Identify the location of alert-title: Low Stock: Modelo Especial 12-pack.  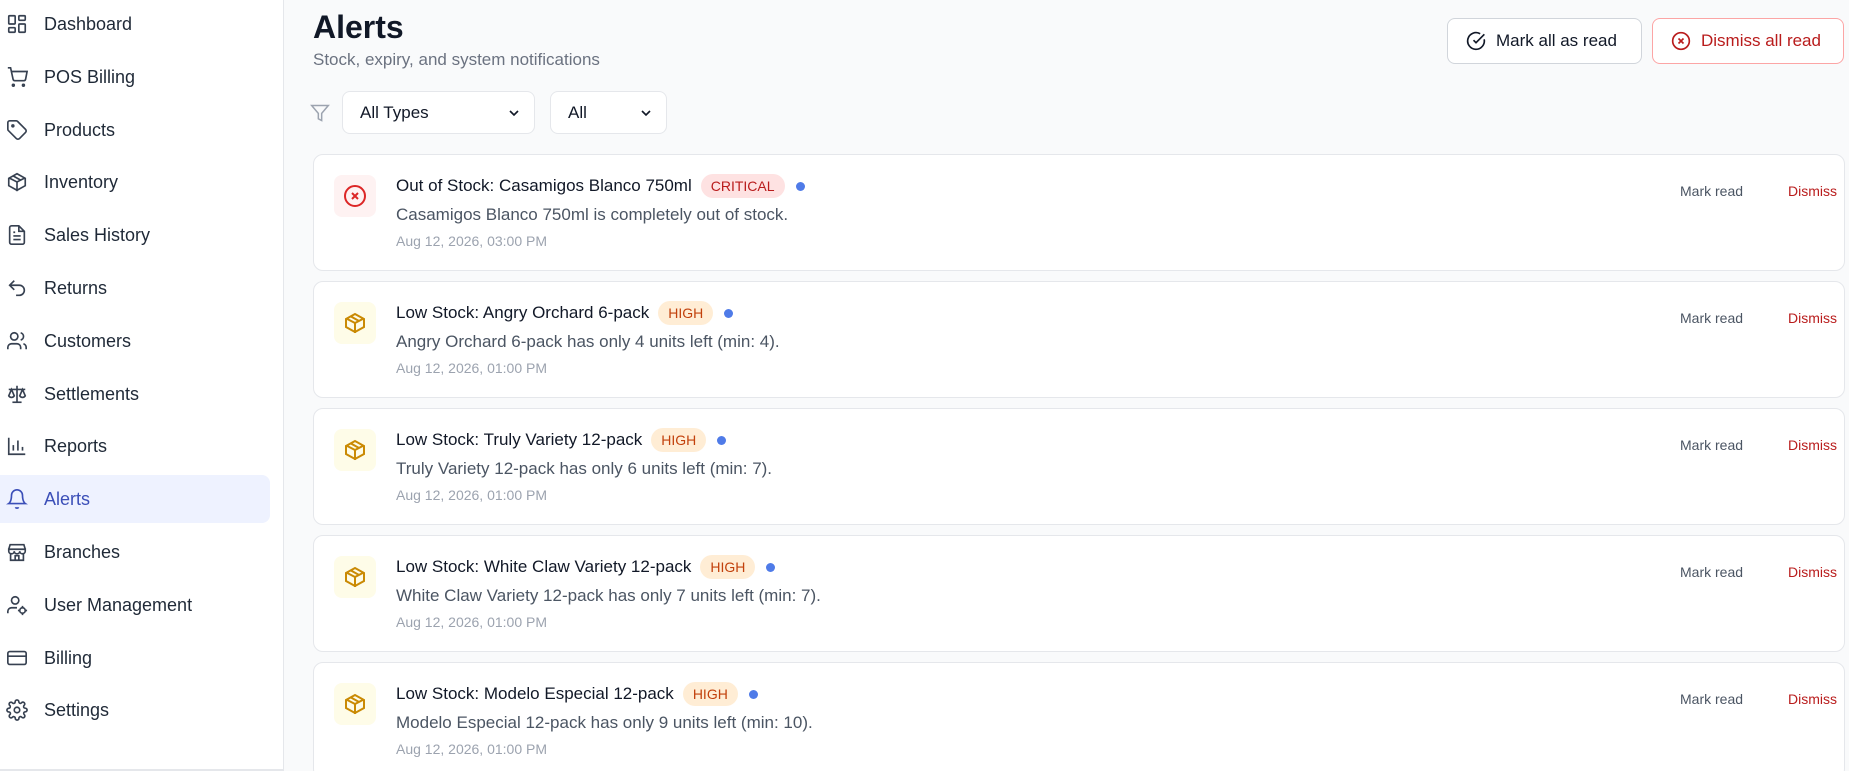
(535, 693).